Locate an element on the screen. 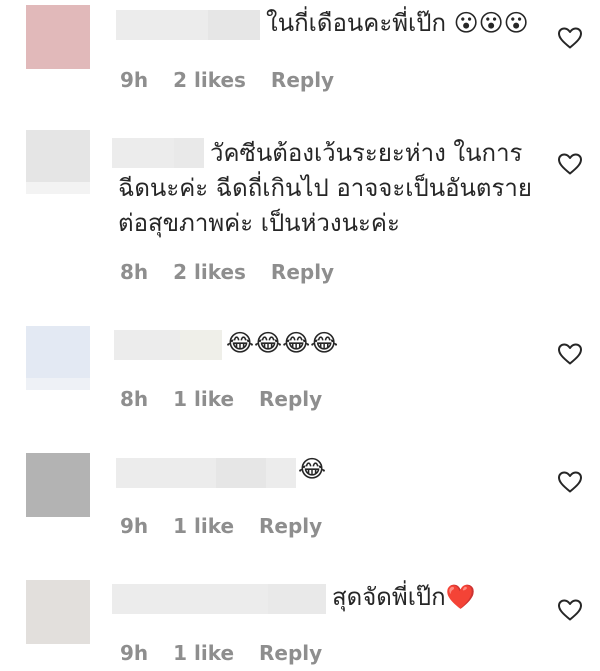  comment-text-line: ฉีดนะค่ะ ฉีดถี่เกินไป อาจจะเป็นอันตราย is located at coordinates (325, 188).